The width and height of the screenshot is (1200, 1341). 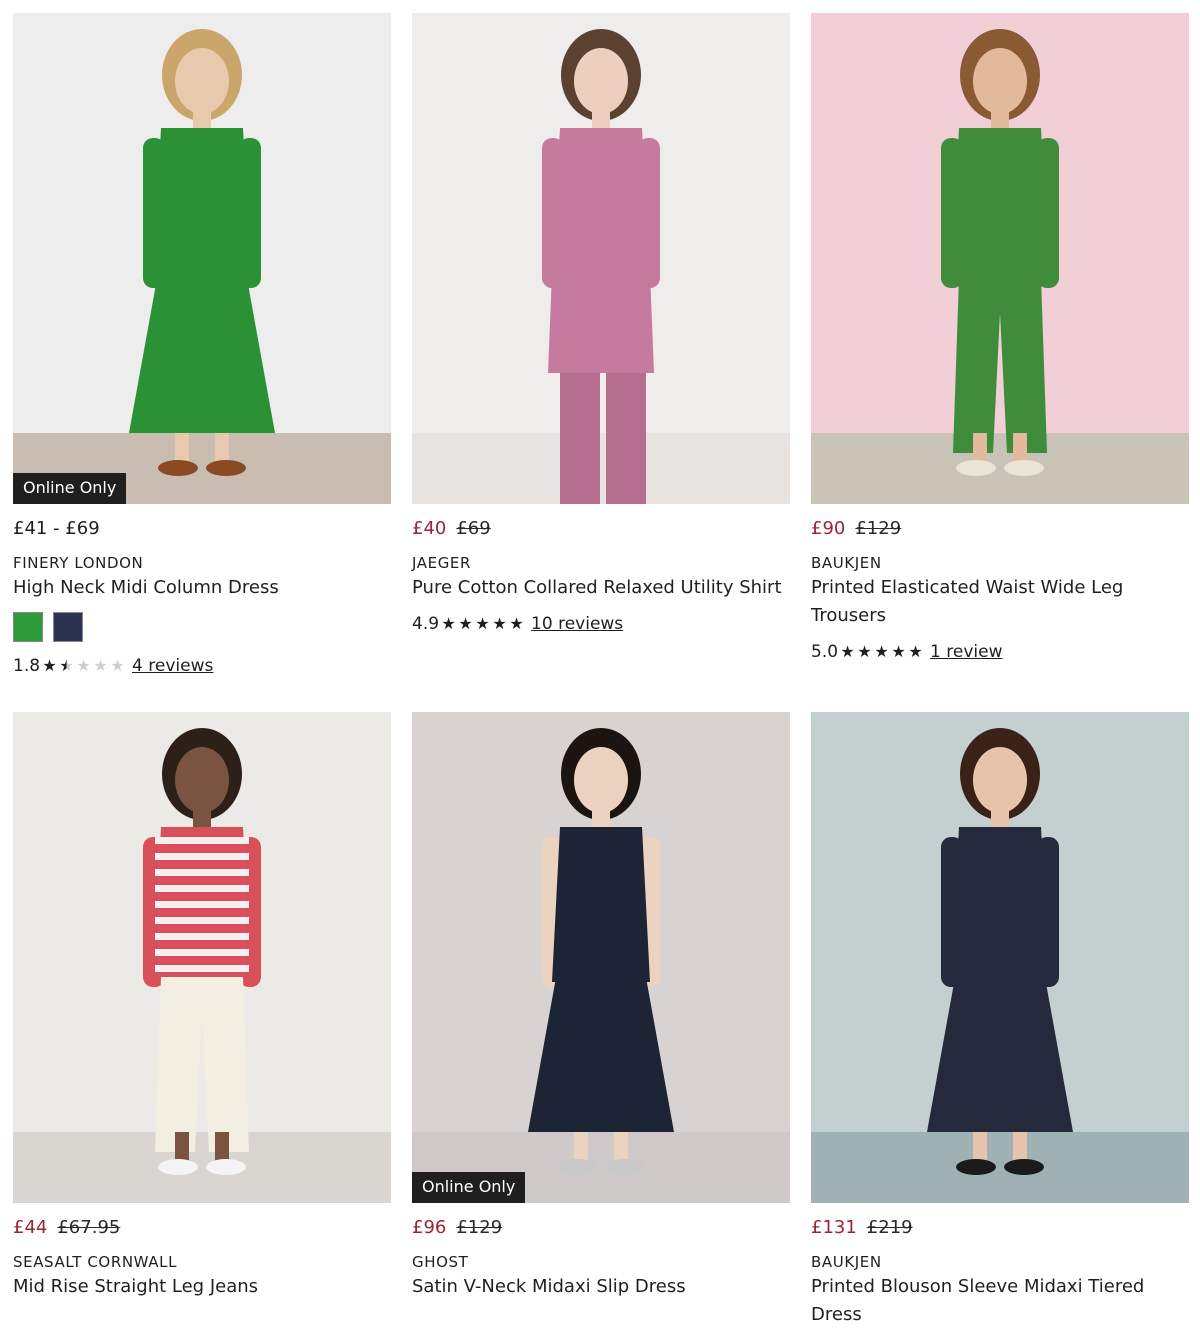 I want to click on sale-price: £40, so click(x=429, y=528).